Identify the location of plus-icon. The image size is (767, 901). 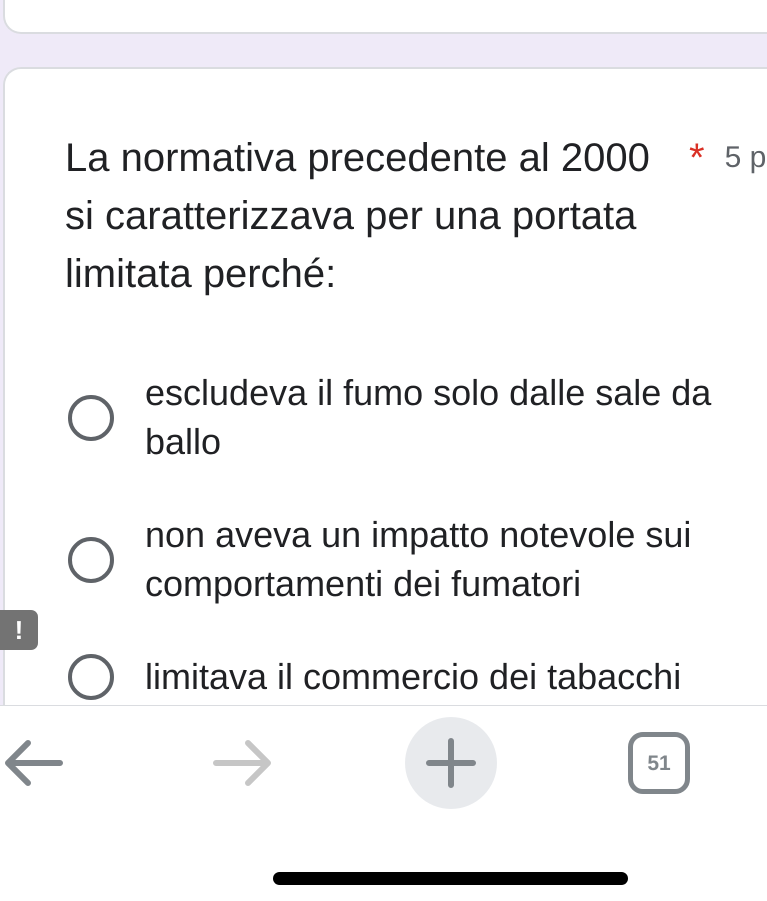
(451, 763).